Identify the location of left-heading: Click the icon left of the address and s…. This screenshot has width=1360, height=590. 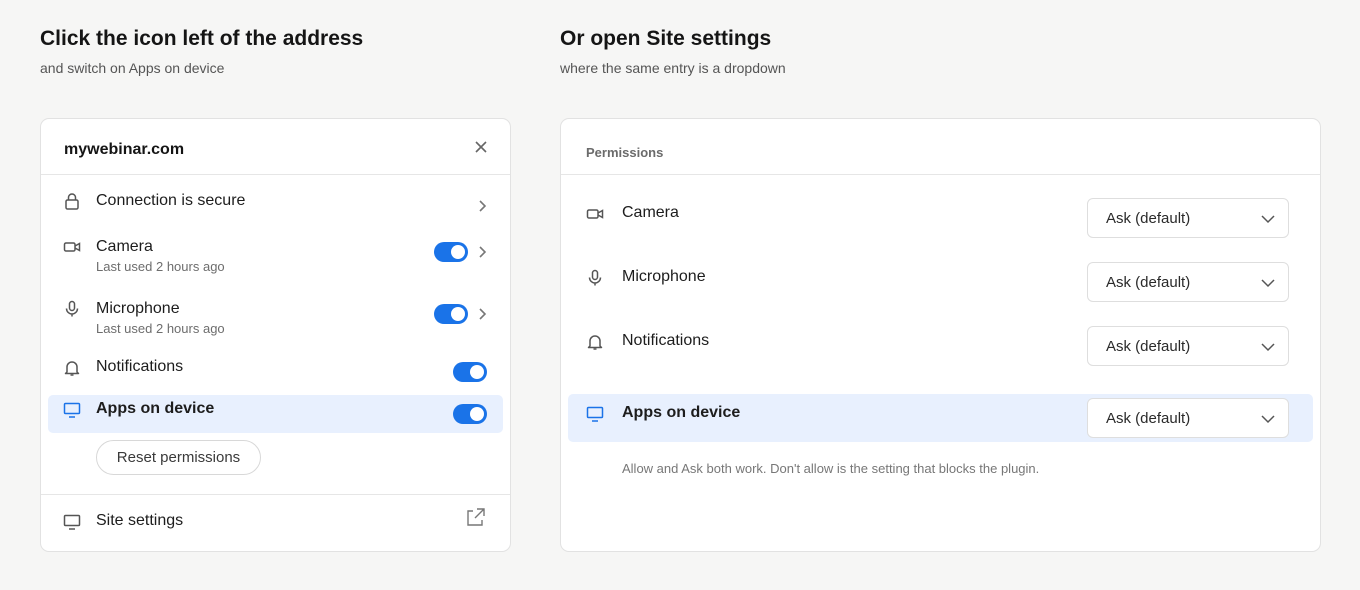
(201, 51).